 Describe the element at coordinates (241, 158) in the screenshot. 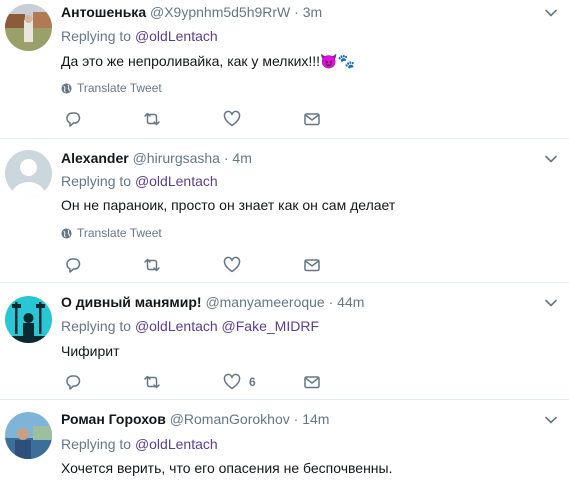

I see `timestamp: 4m` at that location.